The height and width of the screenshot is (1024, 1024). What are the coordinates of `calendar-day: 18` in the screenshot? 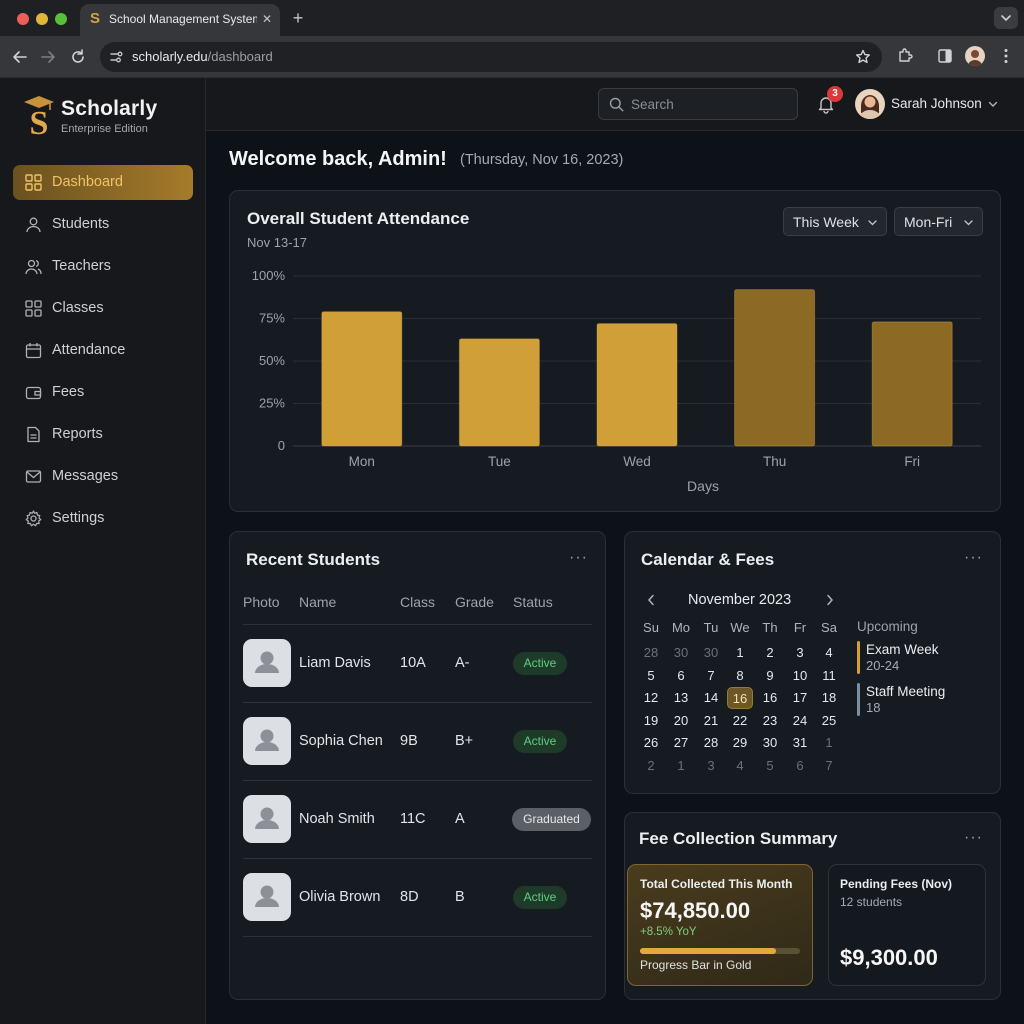 It's located at (829, 698).